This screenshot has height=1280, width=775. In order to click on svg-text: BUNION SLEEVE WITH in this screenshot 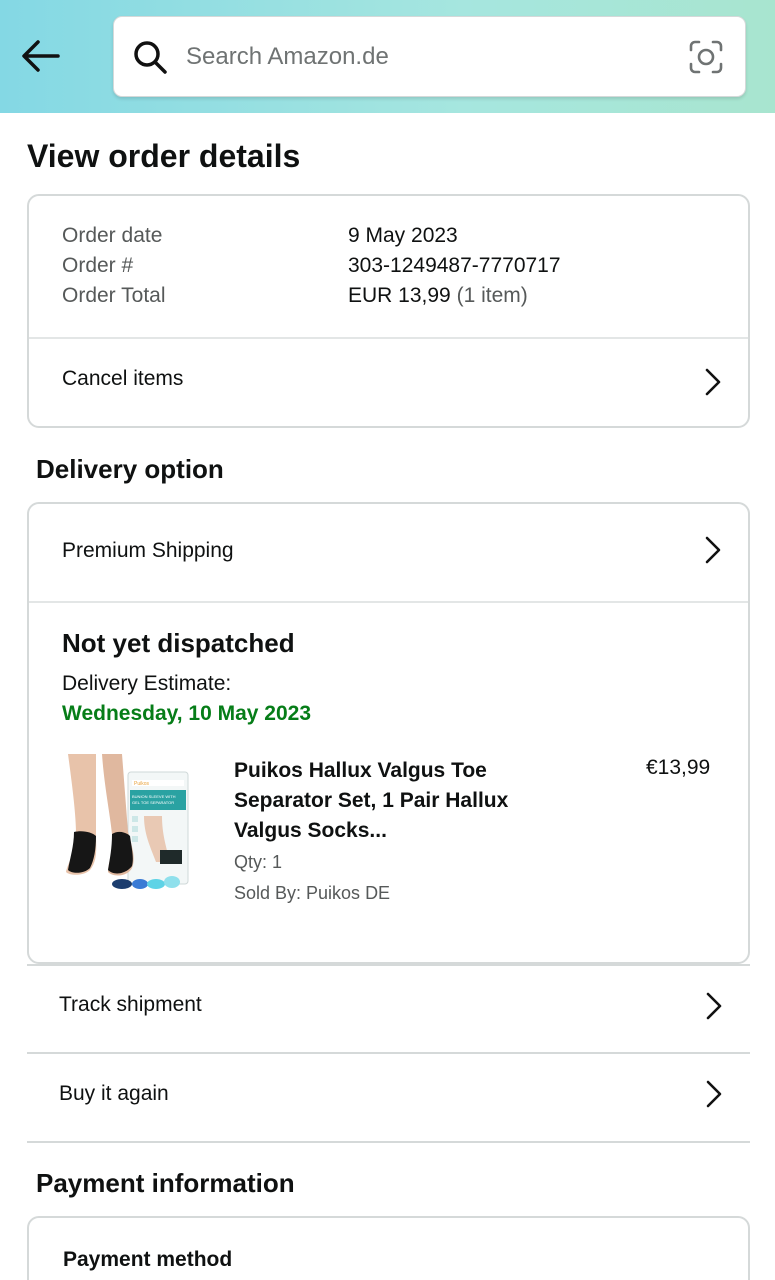, I will do `click(154, 796)`.